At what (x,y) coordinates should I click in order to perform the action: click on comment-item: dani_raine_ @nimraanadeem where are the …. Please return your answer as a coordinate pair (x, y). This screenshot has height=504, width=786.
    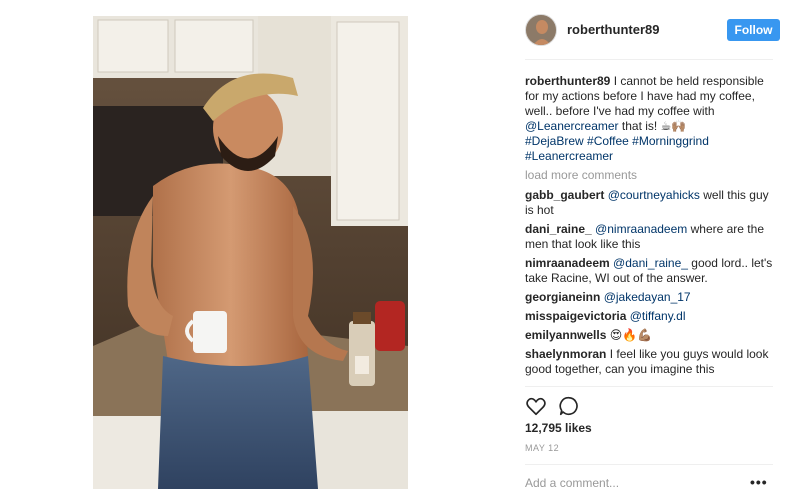
    Looking at the image, I should click on (651, 237).